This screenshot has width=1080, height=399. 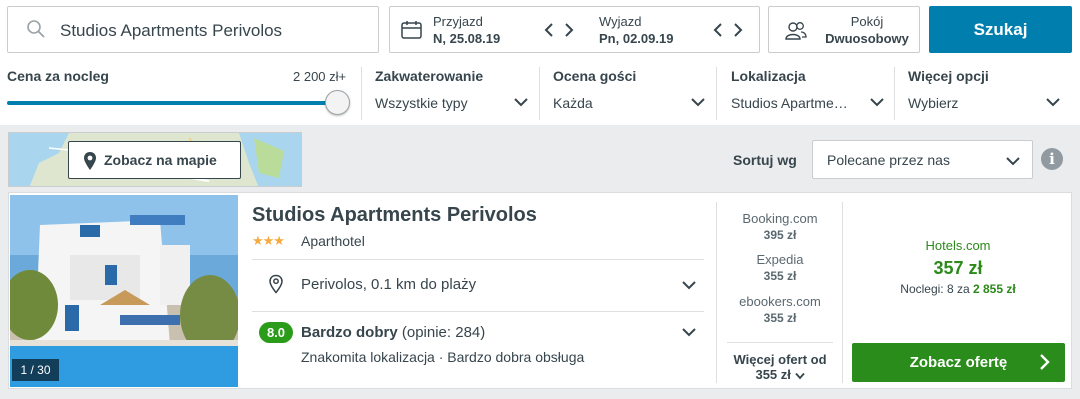 I want to click on rating-filter-label: Ocena gości, so click(x=595, y=76).